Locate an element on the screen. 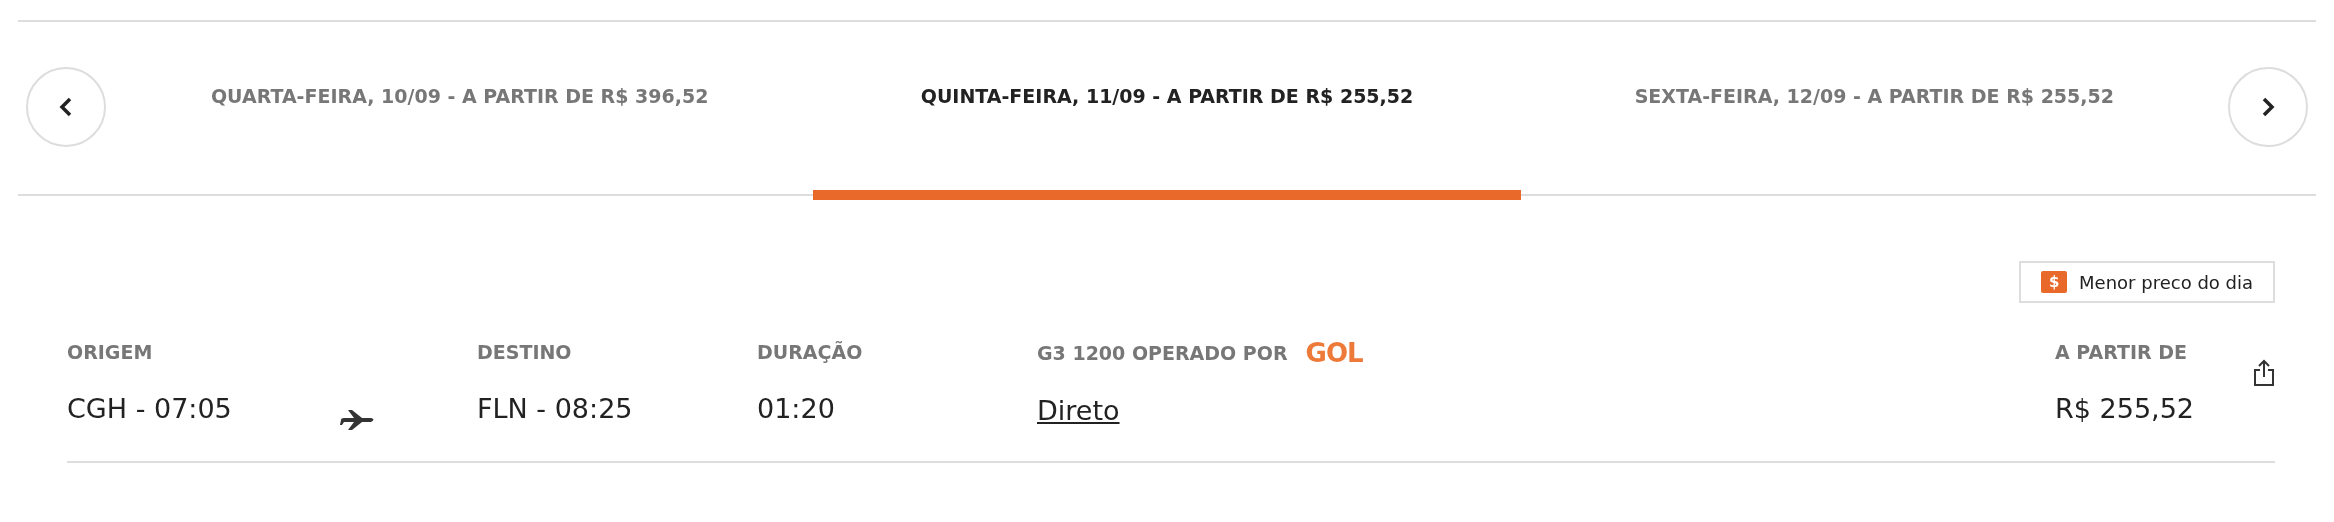  date-tab: SEXTA-FEIRA, 12/09 - A PARTIR DE R$ 255,52 is located at coordinates (1874, 111).